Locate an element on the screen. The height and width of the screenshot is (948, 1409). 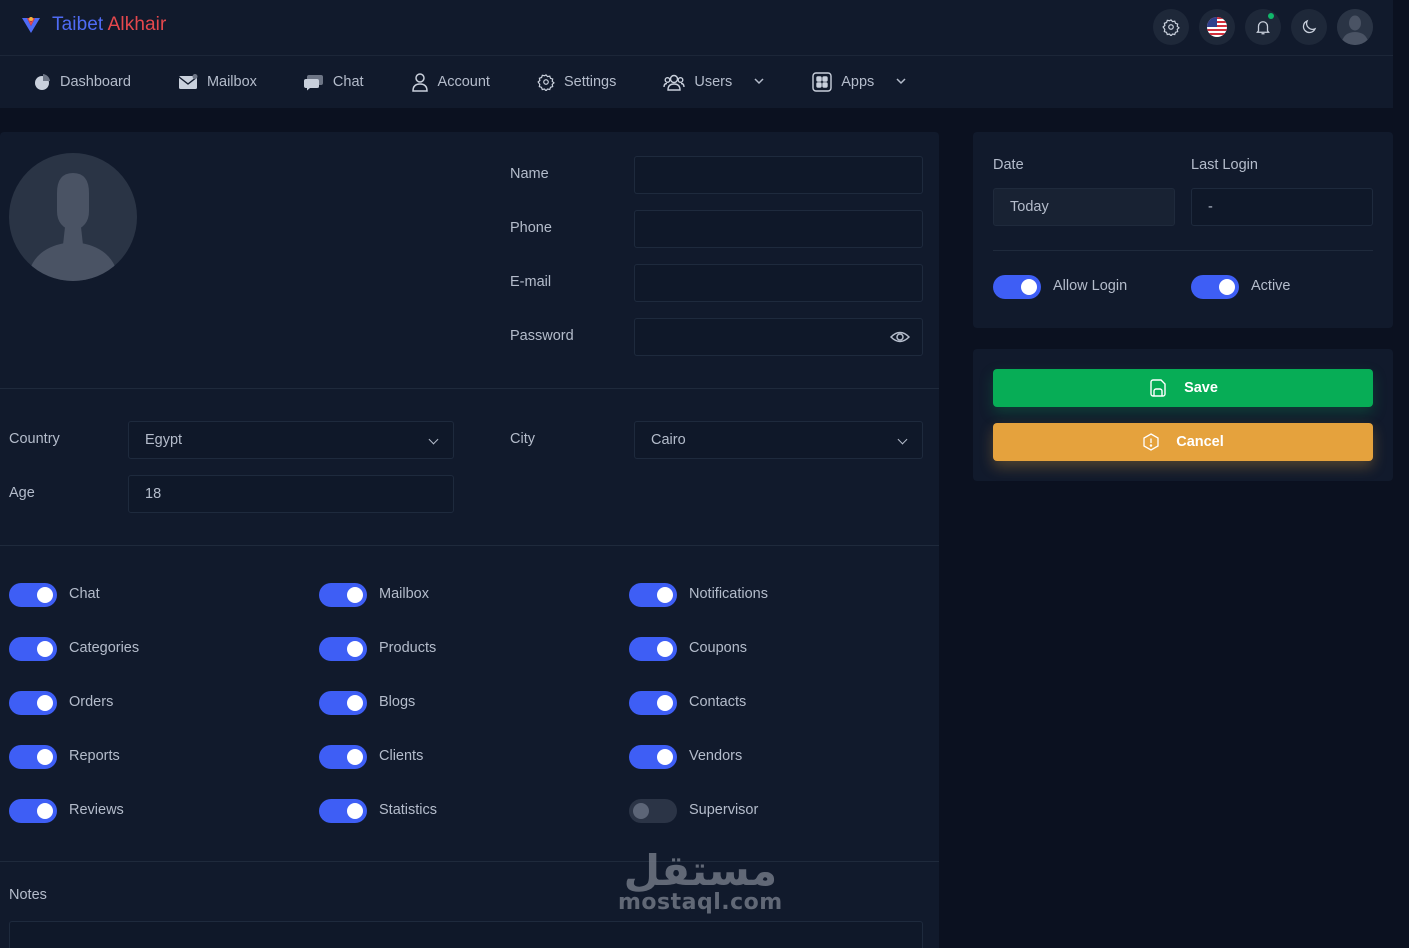
nav-label: Users is located at coordinates (713, 82).